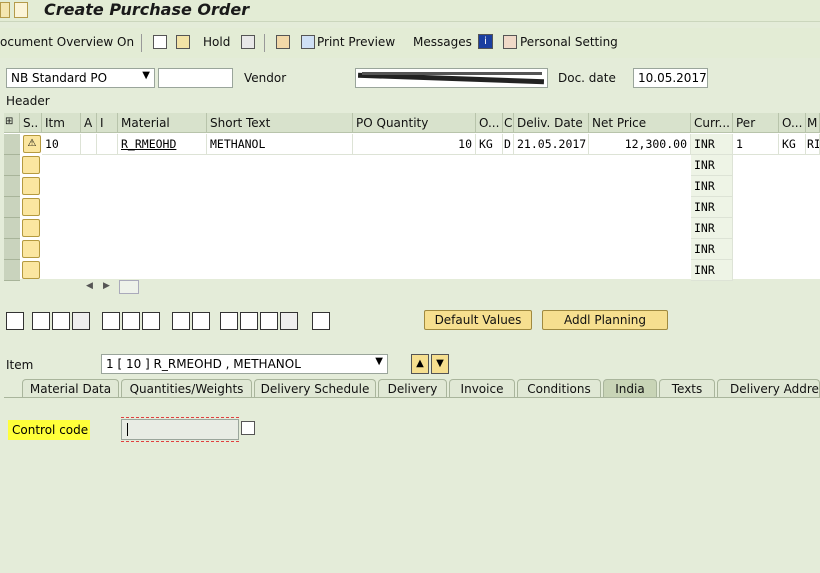 Image resolution: width=820 pixels, height=573 pixels. Describe the element at coordinates (670, 78) in the screenshot. I see `doc-date-input: 10.05.2017` at that location.